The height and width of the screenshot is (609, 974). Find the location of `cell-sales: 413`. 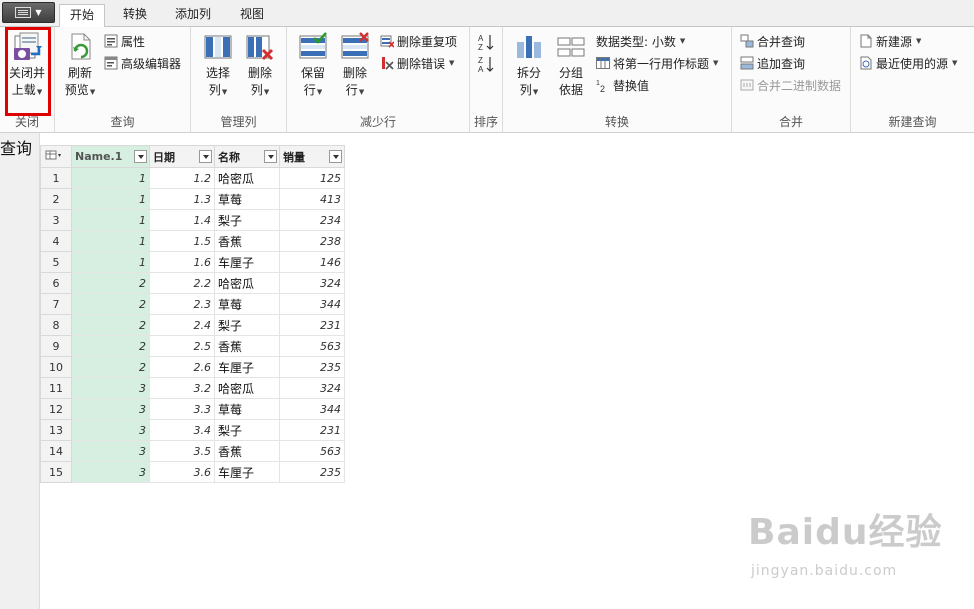

cell-sales: 413 is located at coordinates (312, 199).